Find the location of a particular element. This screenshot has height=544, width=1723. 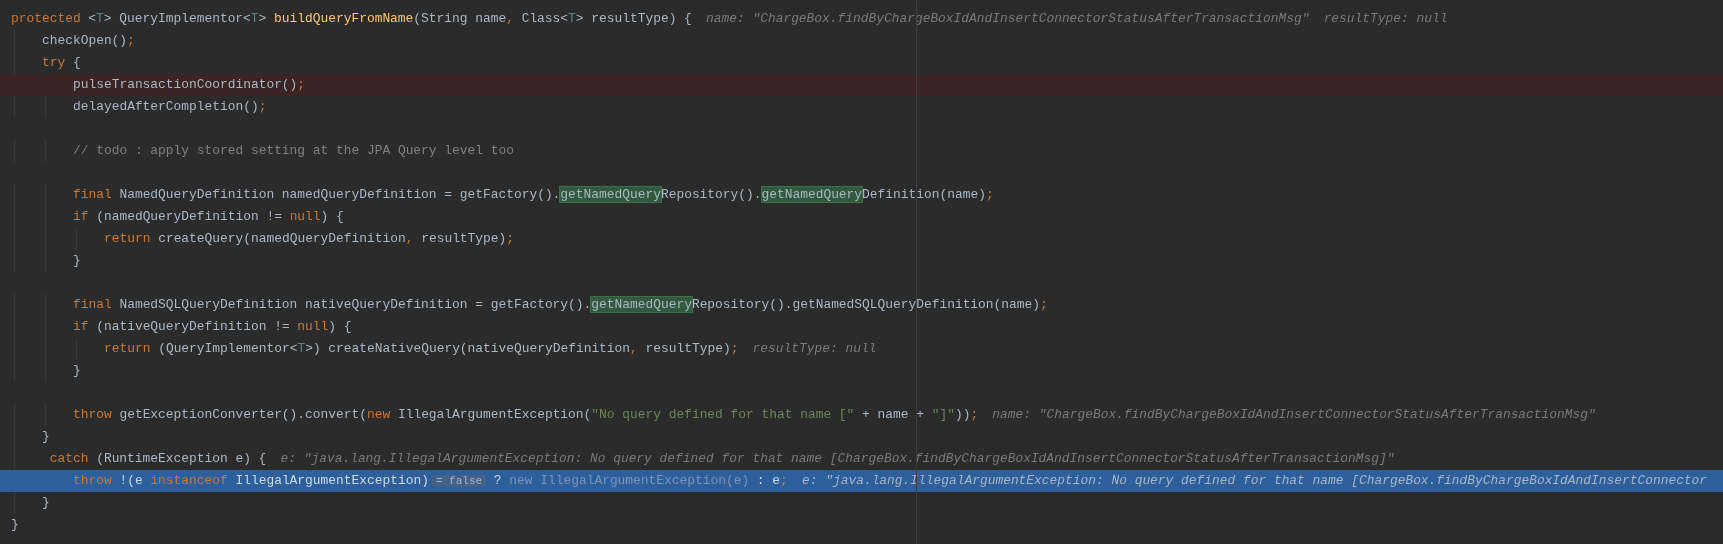

code-text: IllegalArgumentException) is located at coordinates (331, 480).